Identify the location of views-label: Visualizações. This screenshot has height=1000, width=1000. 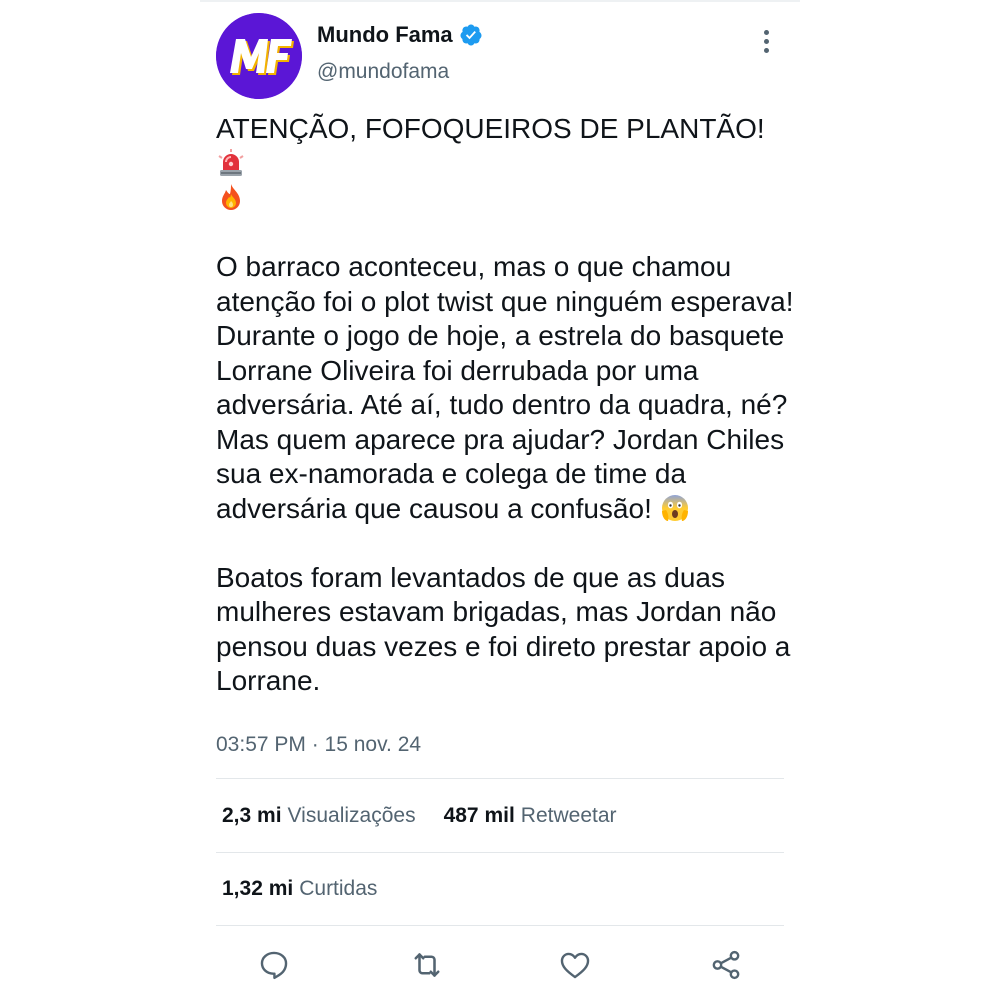
(351, 815).